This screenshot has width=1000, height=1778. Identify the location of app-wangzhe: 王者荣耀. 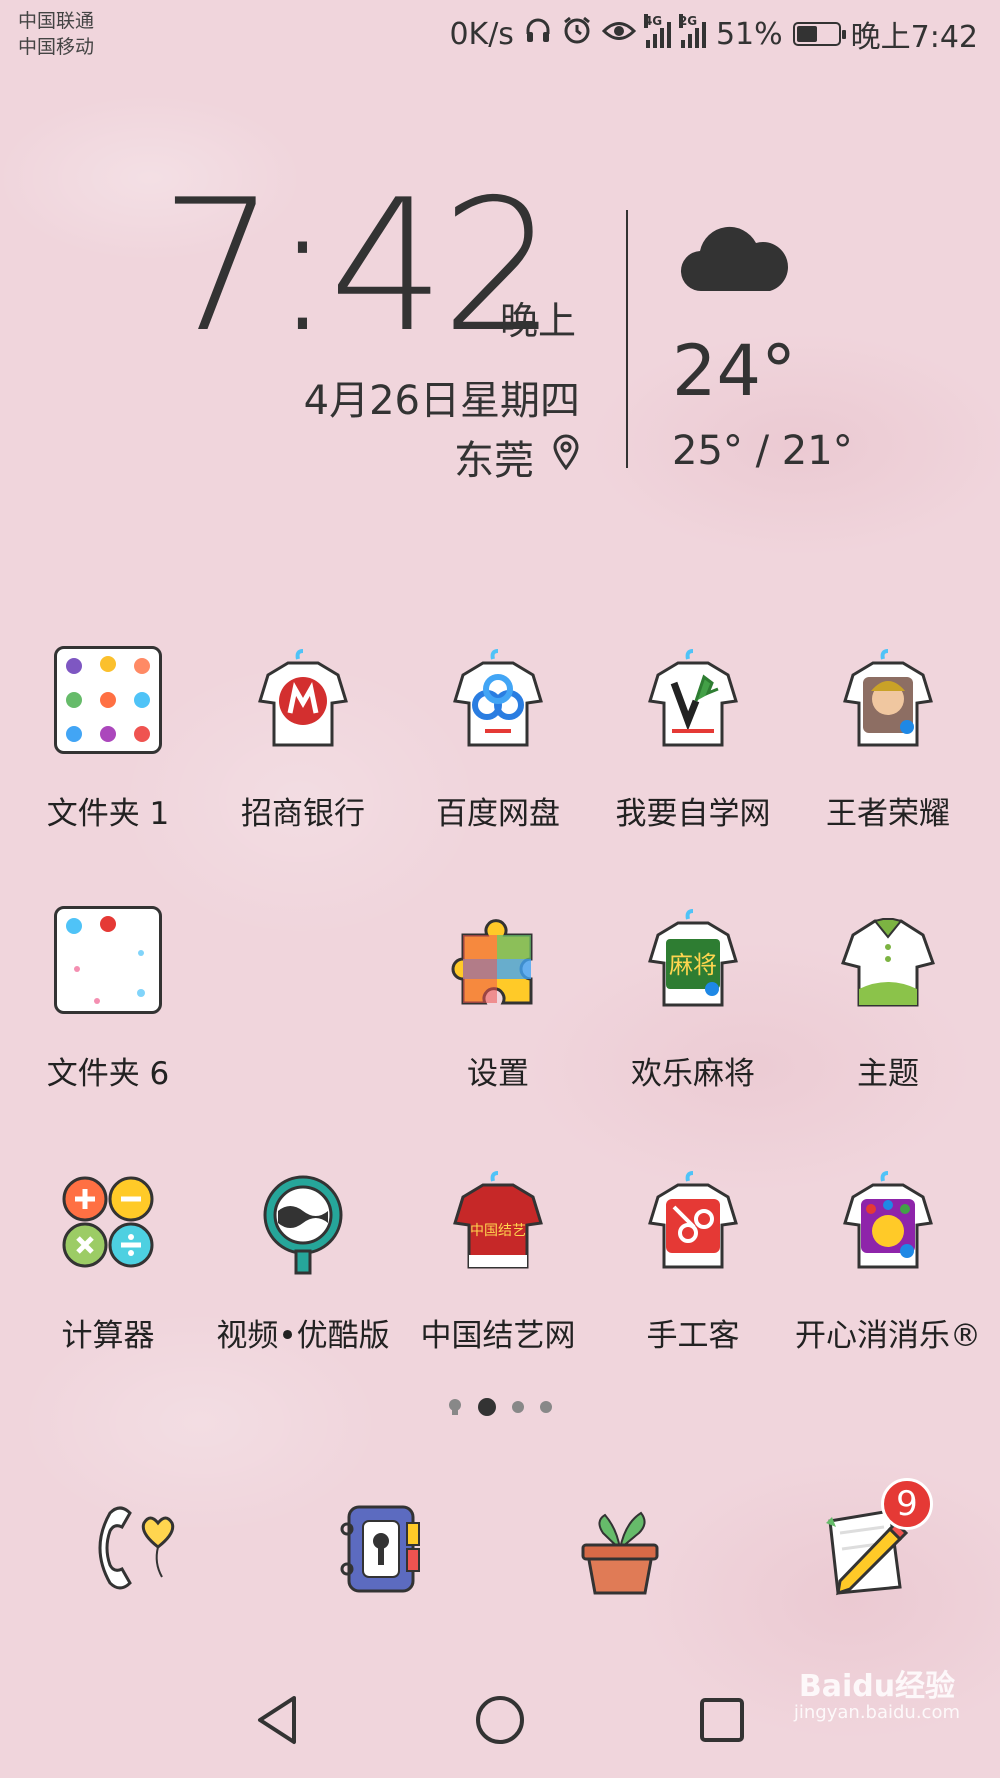
(888, 750).